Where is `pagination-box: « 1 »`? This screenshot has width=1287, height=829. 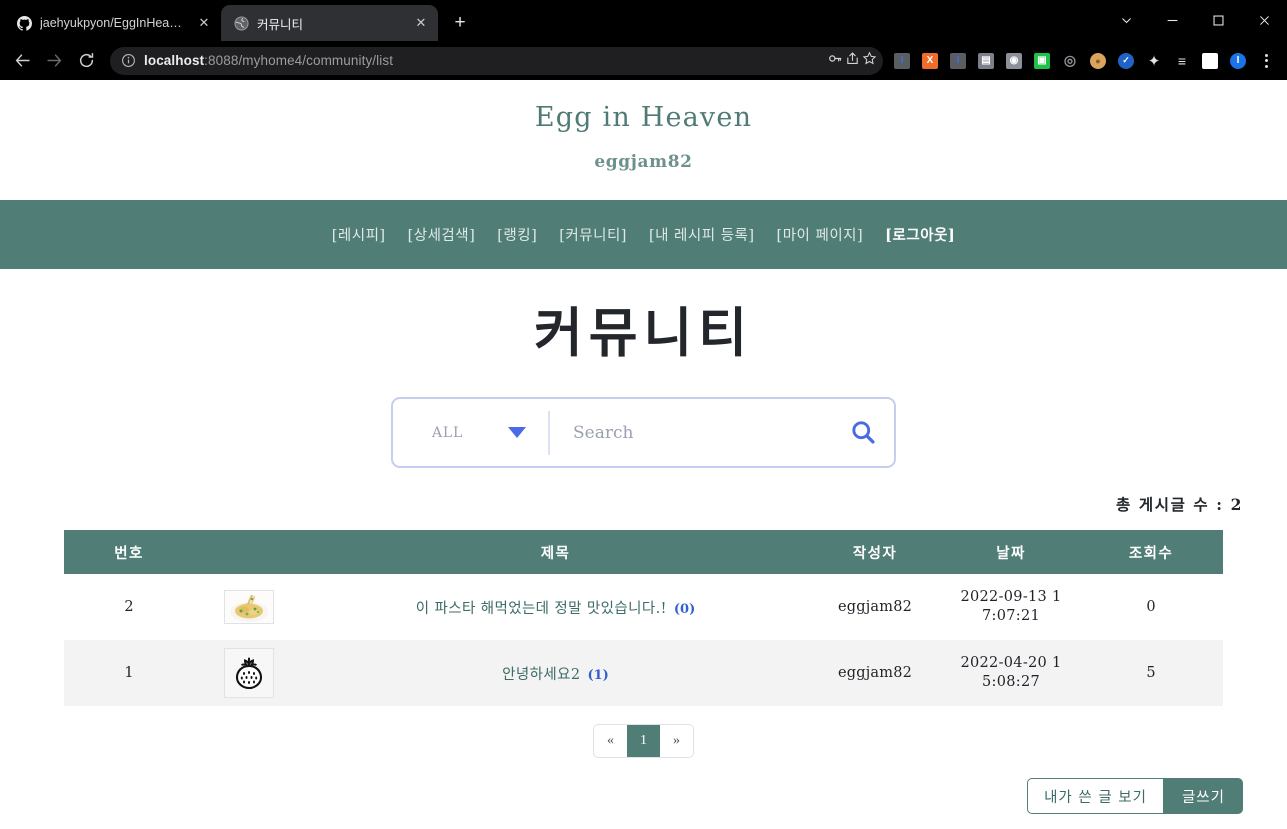 pagination-box: « 1 » is located at coordinates (643, 741).